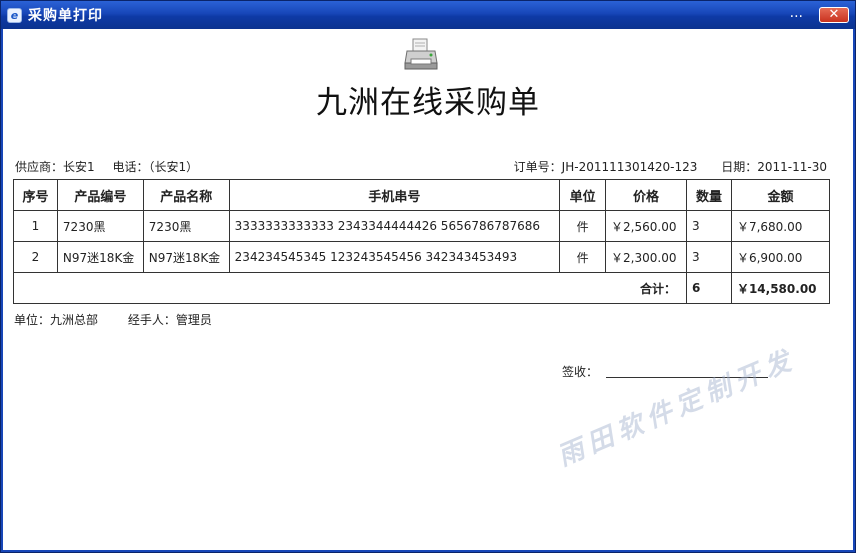 The image size is (856, 553). What do you see at coordinates (780, 288) in the screenshot?
I see `total-amount: ￥14,580.00` at bounding box center [780, 288].